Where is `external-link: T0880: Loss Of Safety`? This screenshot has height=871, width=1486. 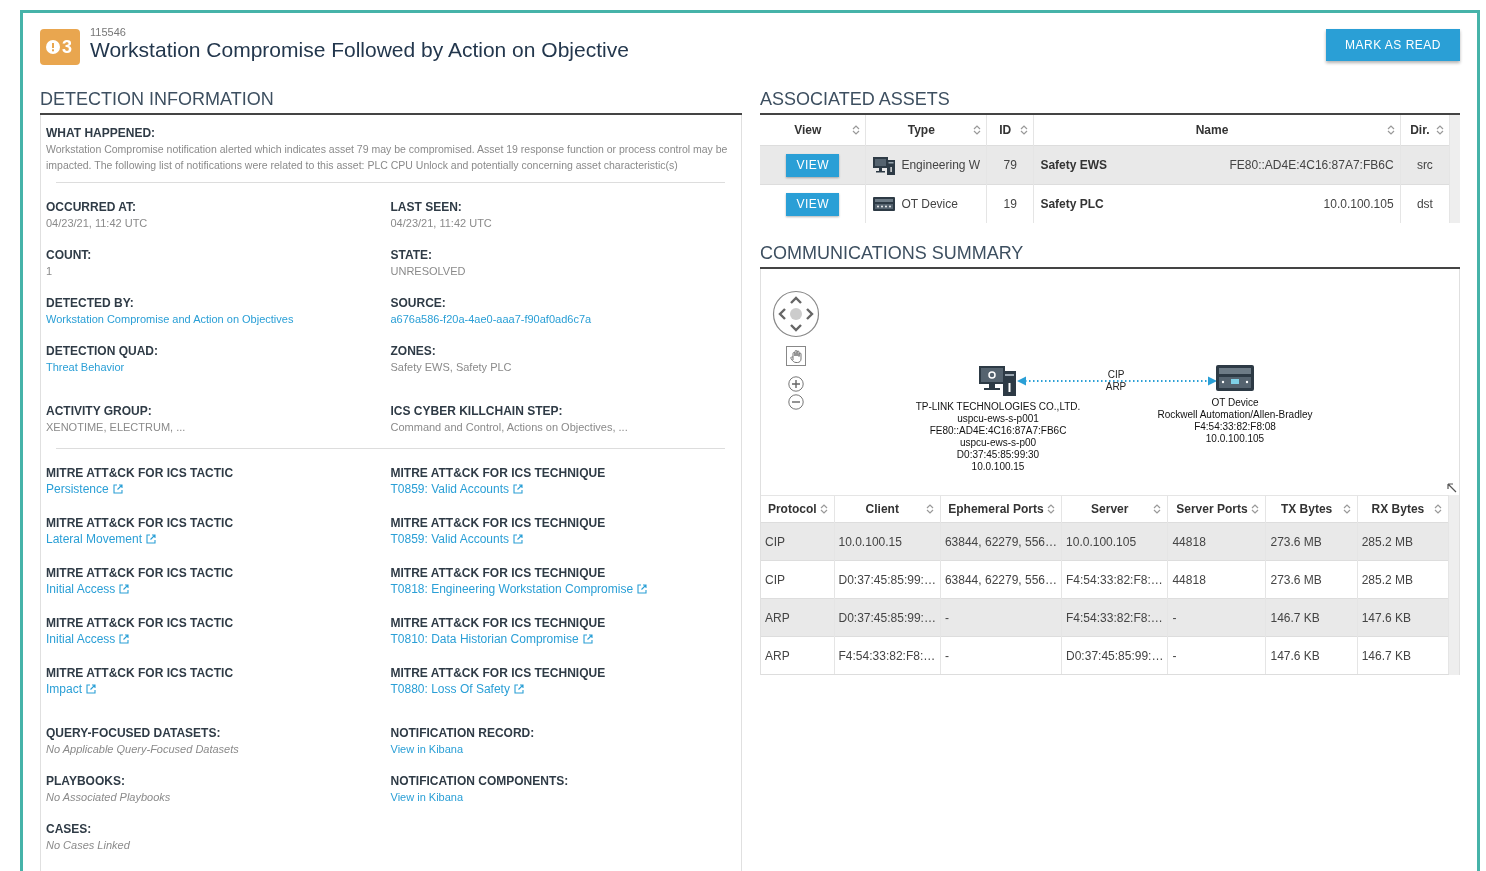
external-link: T0880: Loss Of Safety is located at coordinates (450, 689).